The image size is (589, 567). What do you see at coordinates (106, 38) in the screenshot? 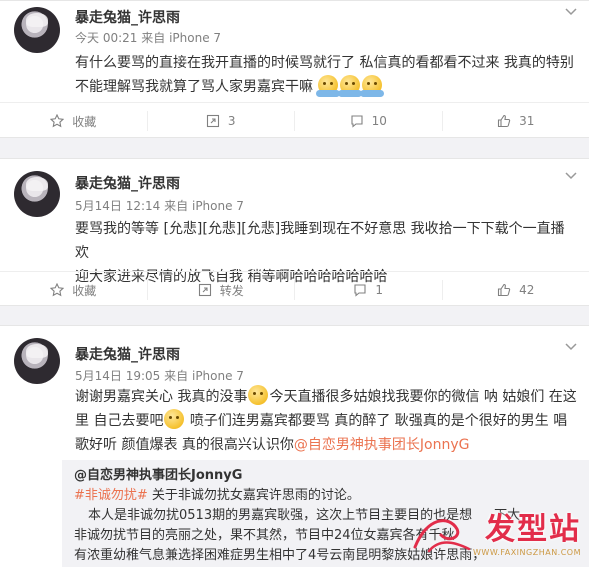
I see `post-time: 今天 00:21` at bounding box center [106, 38].